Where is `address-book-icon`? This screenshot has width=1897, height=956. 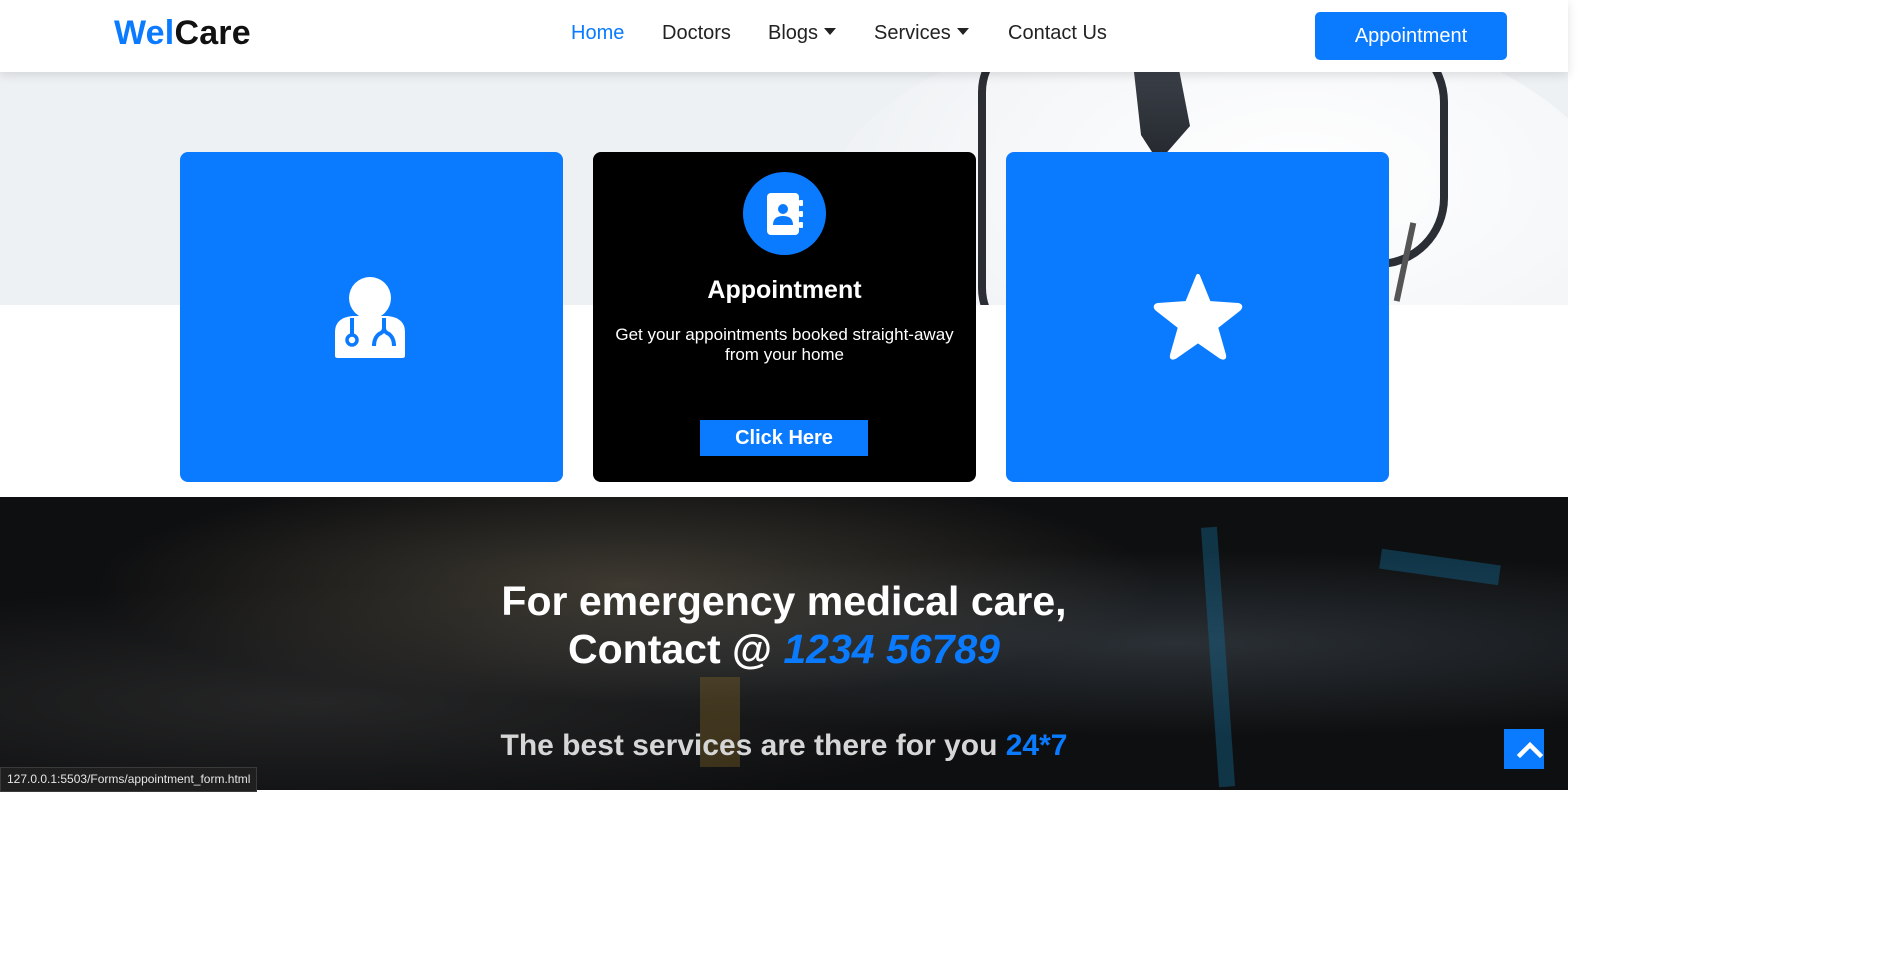 address-book-icon is located at coordinates (785, 214).